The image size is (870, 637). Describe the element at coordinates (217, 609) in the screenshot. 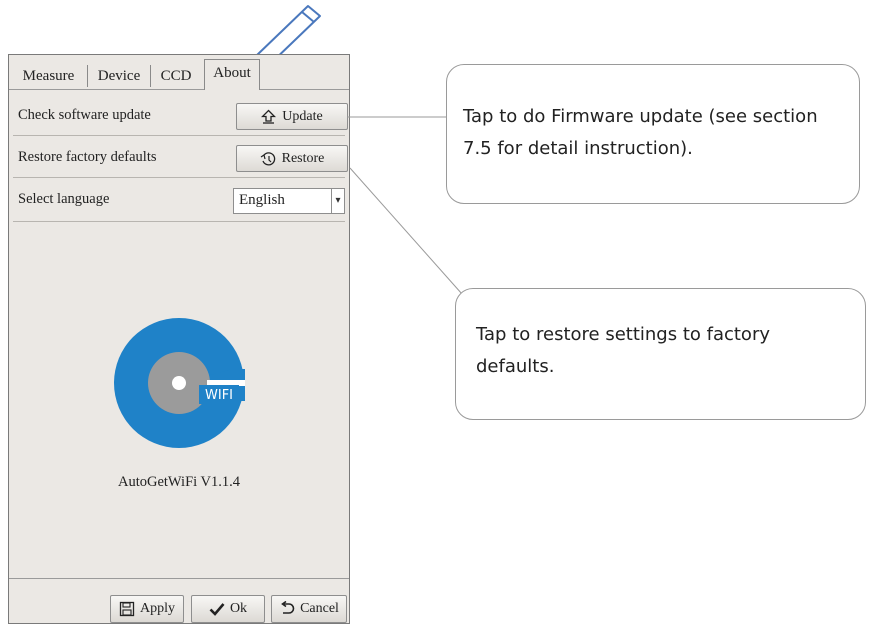

I see `checkmark-icon` at that location.